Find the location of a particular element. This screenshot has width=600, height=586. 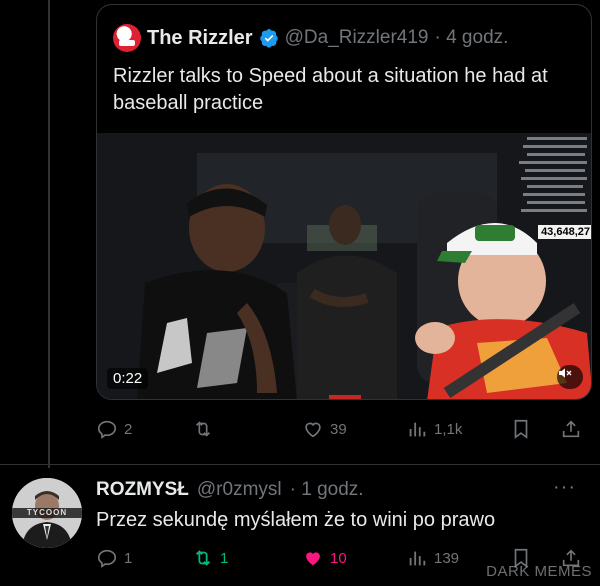

reply-reply-button: 1 is located at coordinates (114, 558).